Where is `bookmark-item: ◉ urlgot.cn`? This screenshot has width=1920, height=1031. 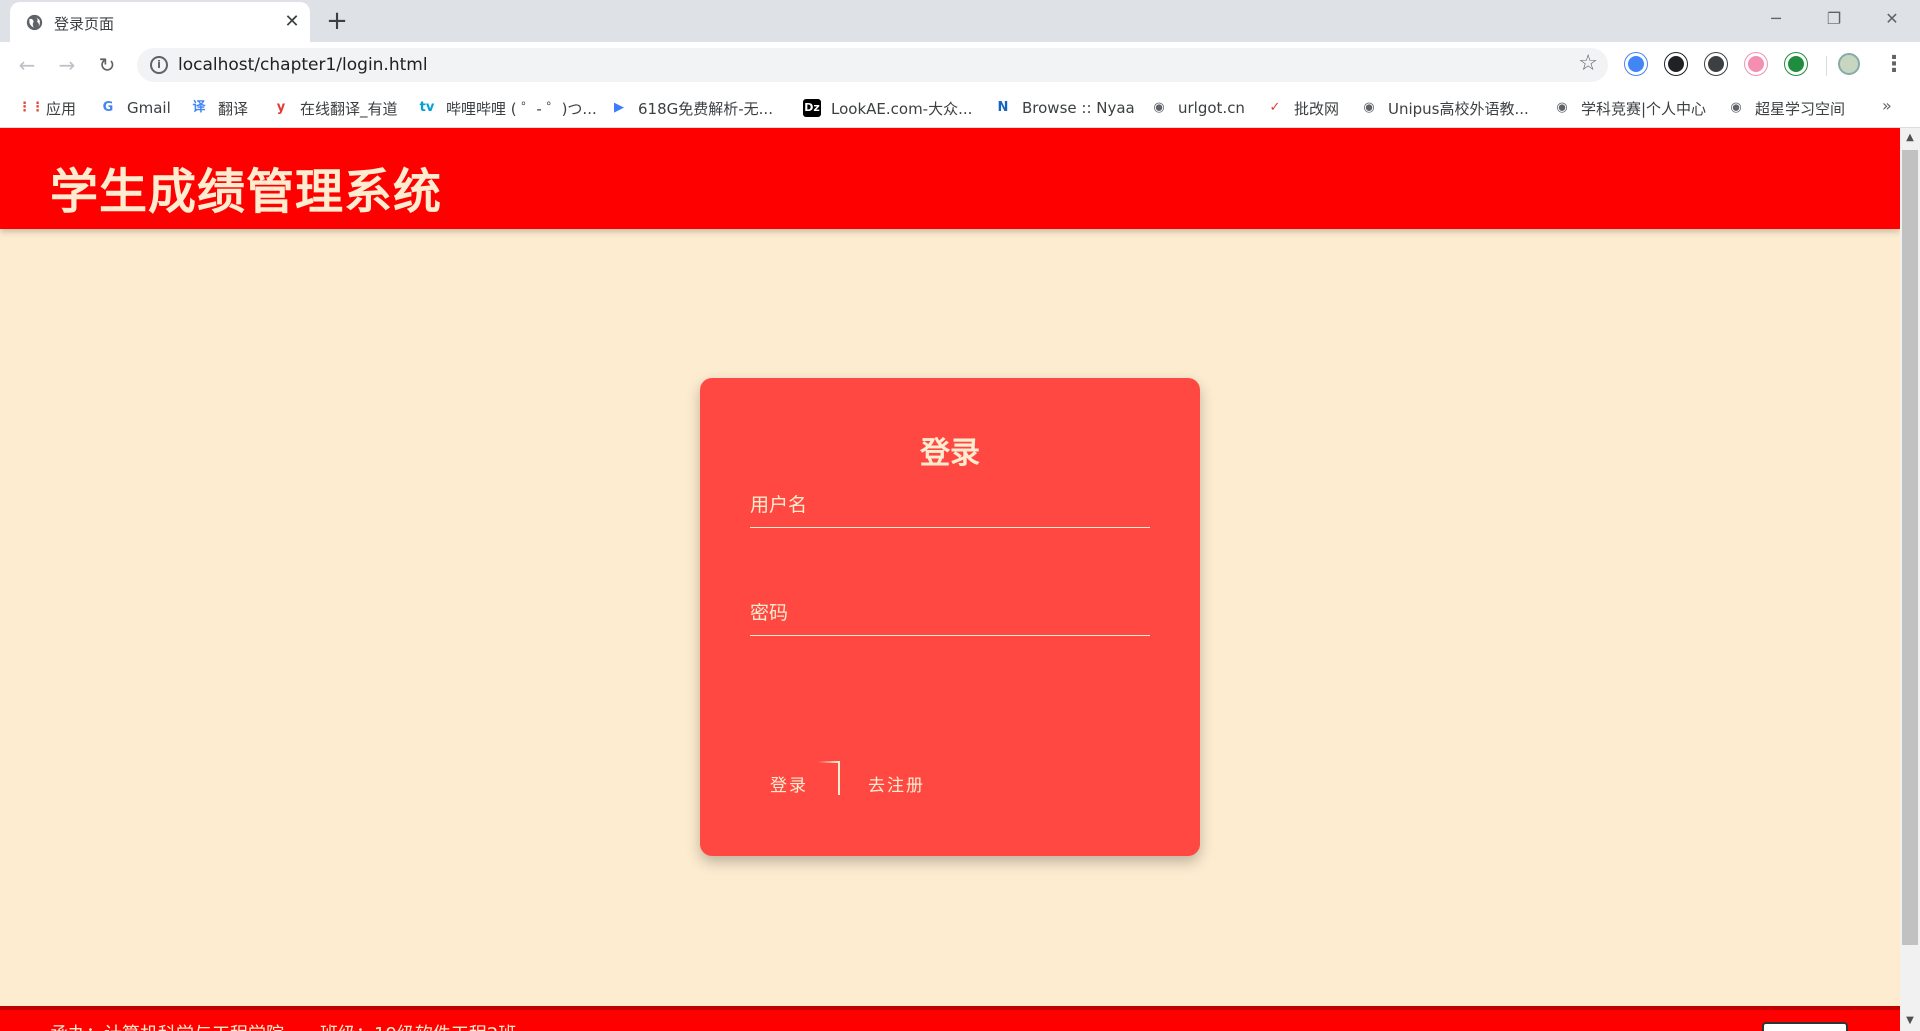
bookmark-item: ◉ urlgot.cn is located at coordinates (1197, 108).